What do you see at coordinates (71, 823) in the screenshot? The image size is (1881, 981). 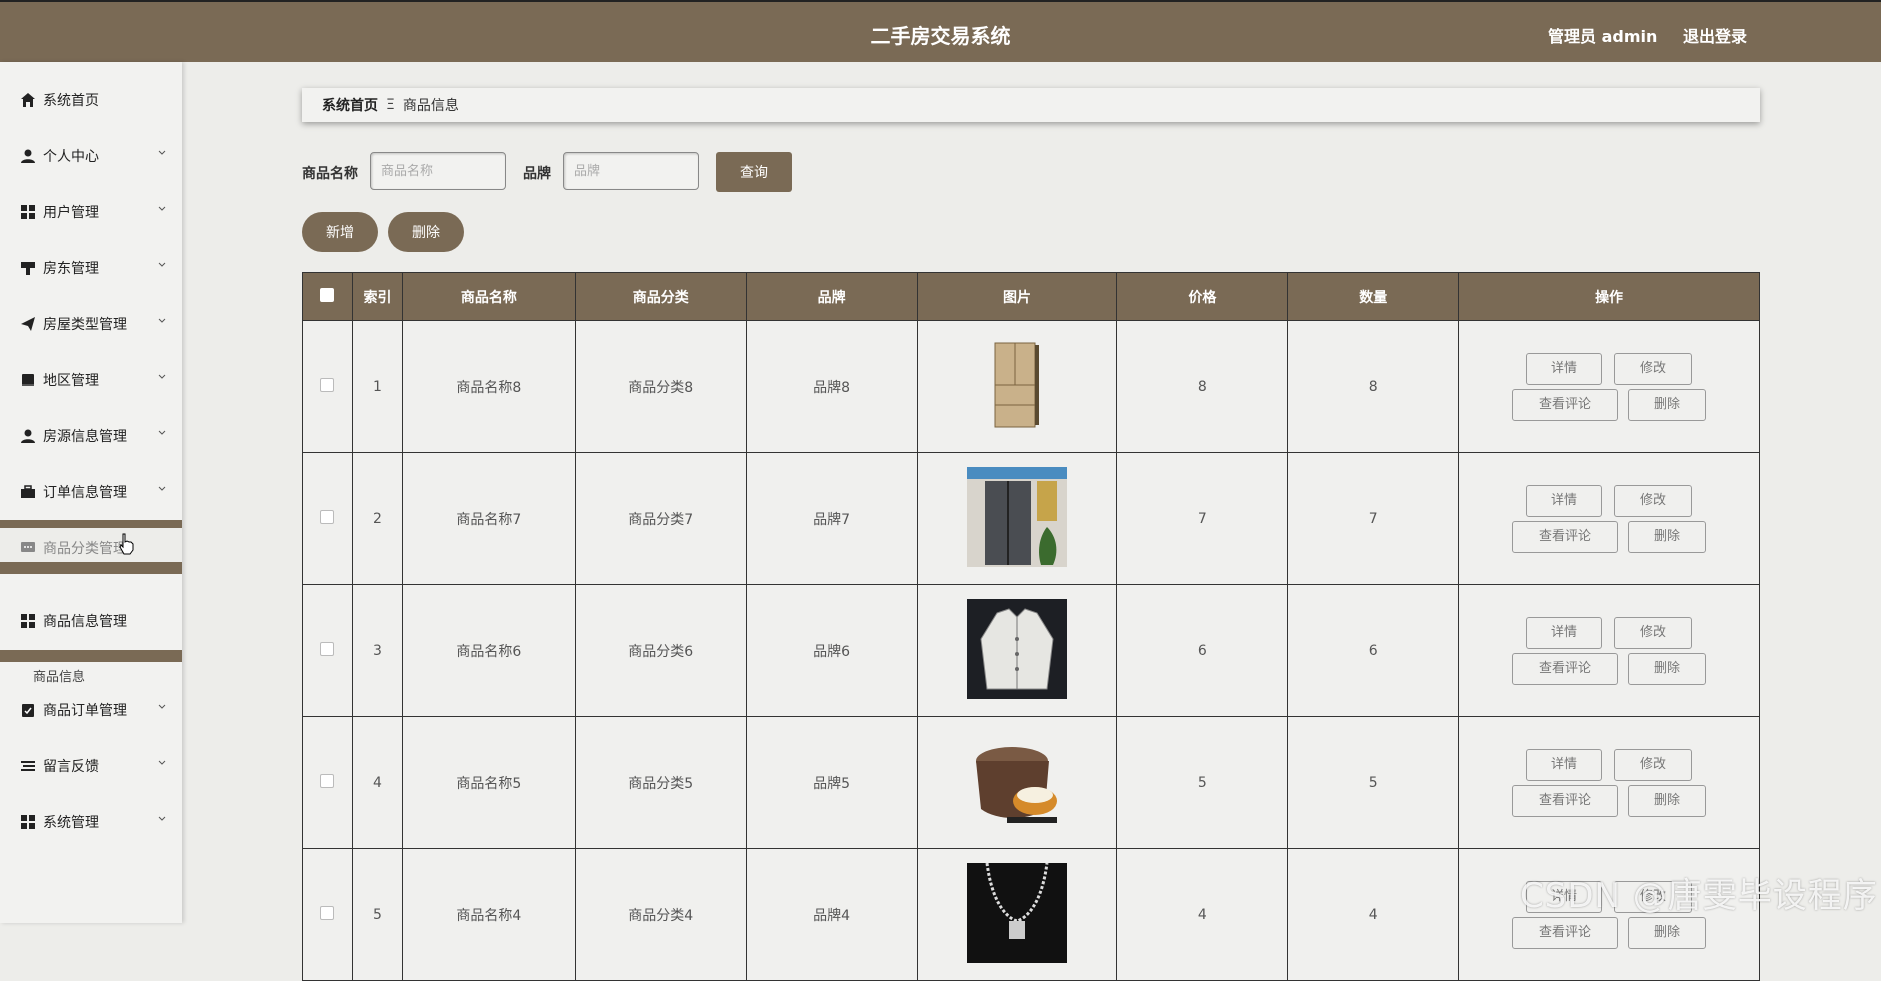 I see `sidebar-item-label: 系统管理` at bounding box center [71, 823].